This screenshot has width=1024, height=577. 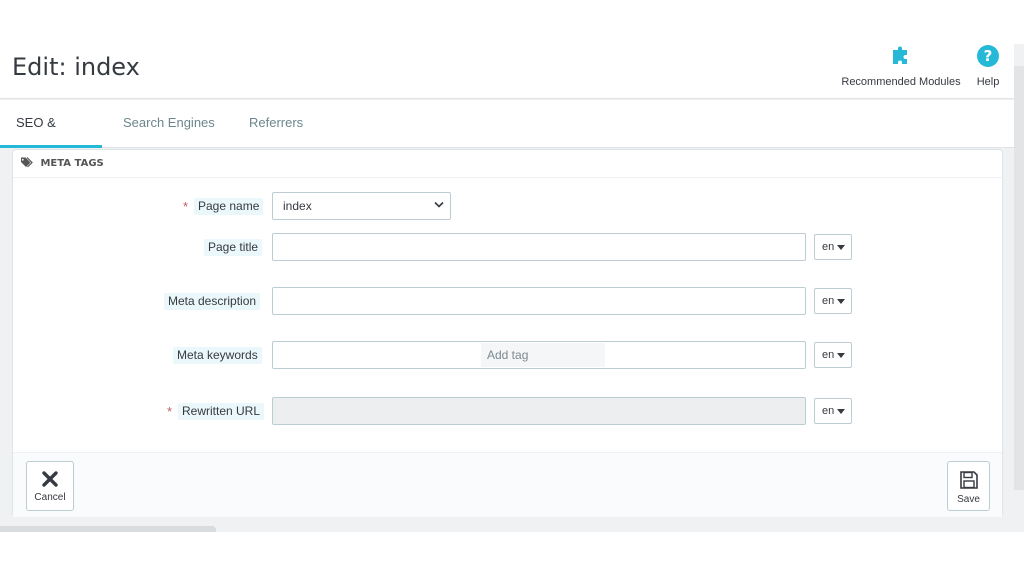 What do you see at coordinates (507, 138) in the screenshot?
I see `tab-bar: SEO & URLs Search Engines Referrers` at bounding box center [507, 138].